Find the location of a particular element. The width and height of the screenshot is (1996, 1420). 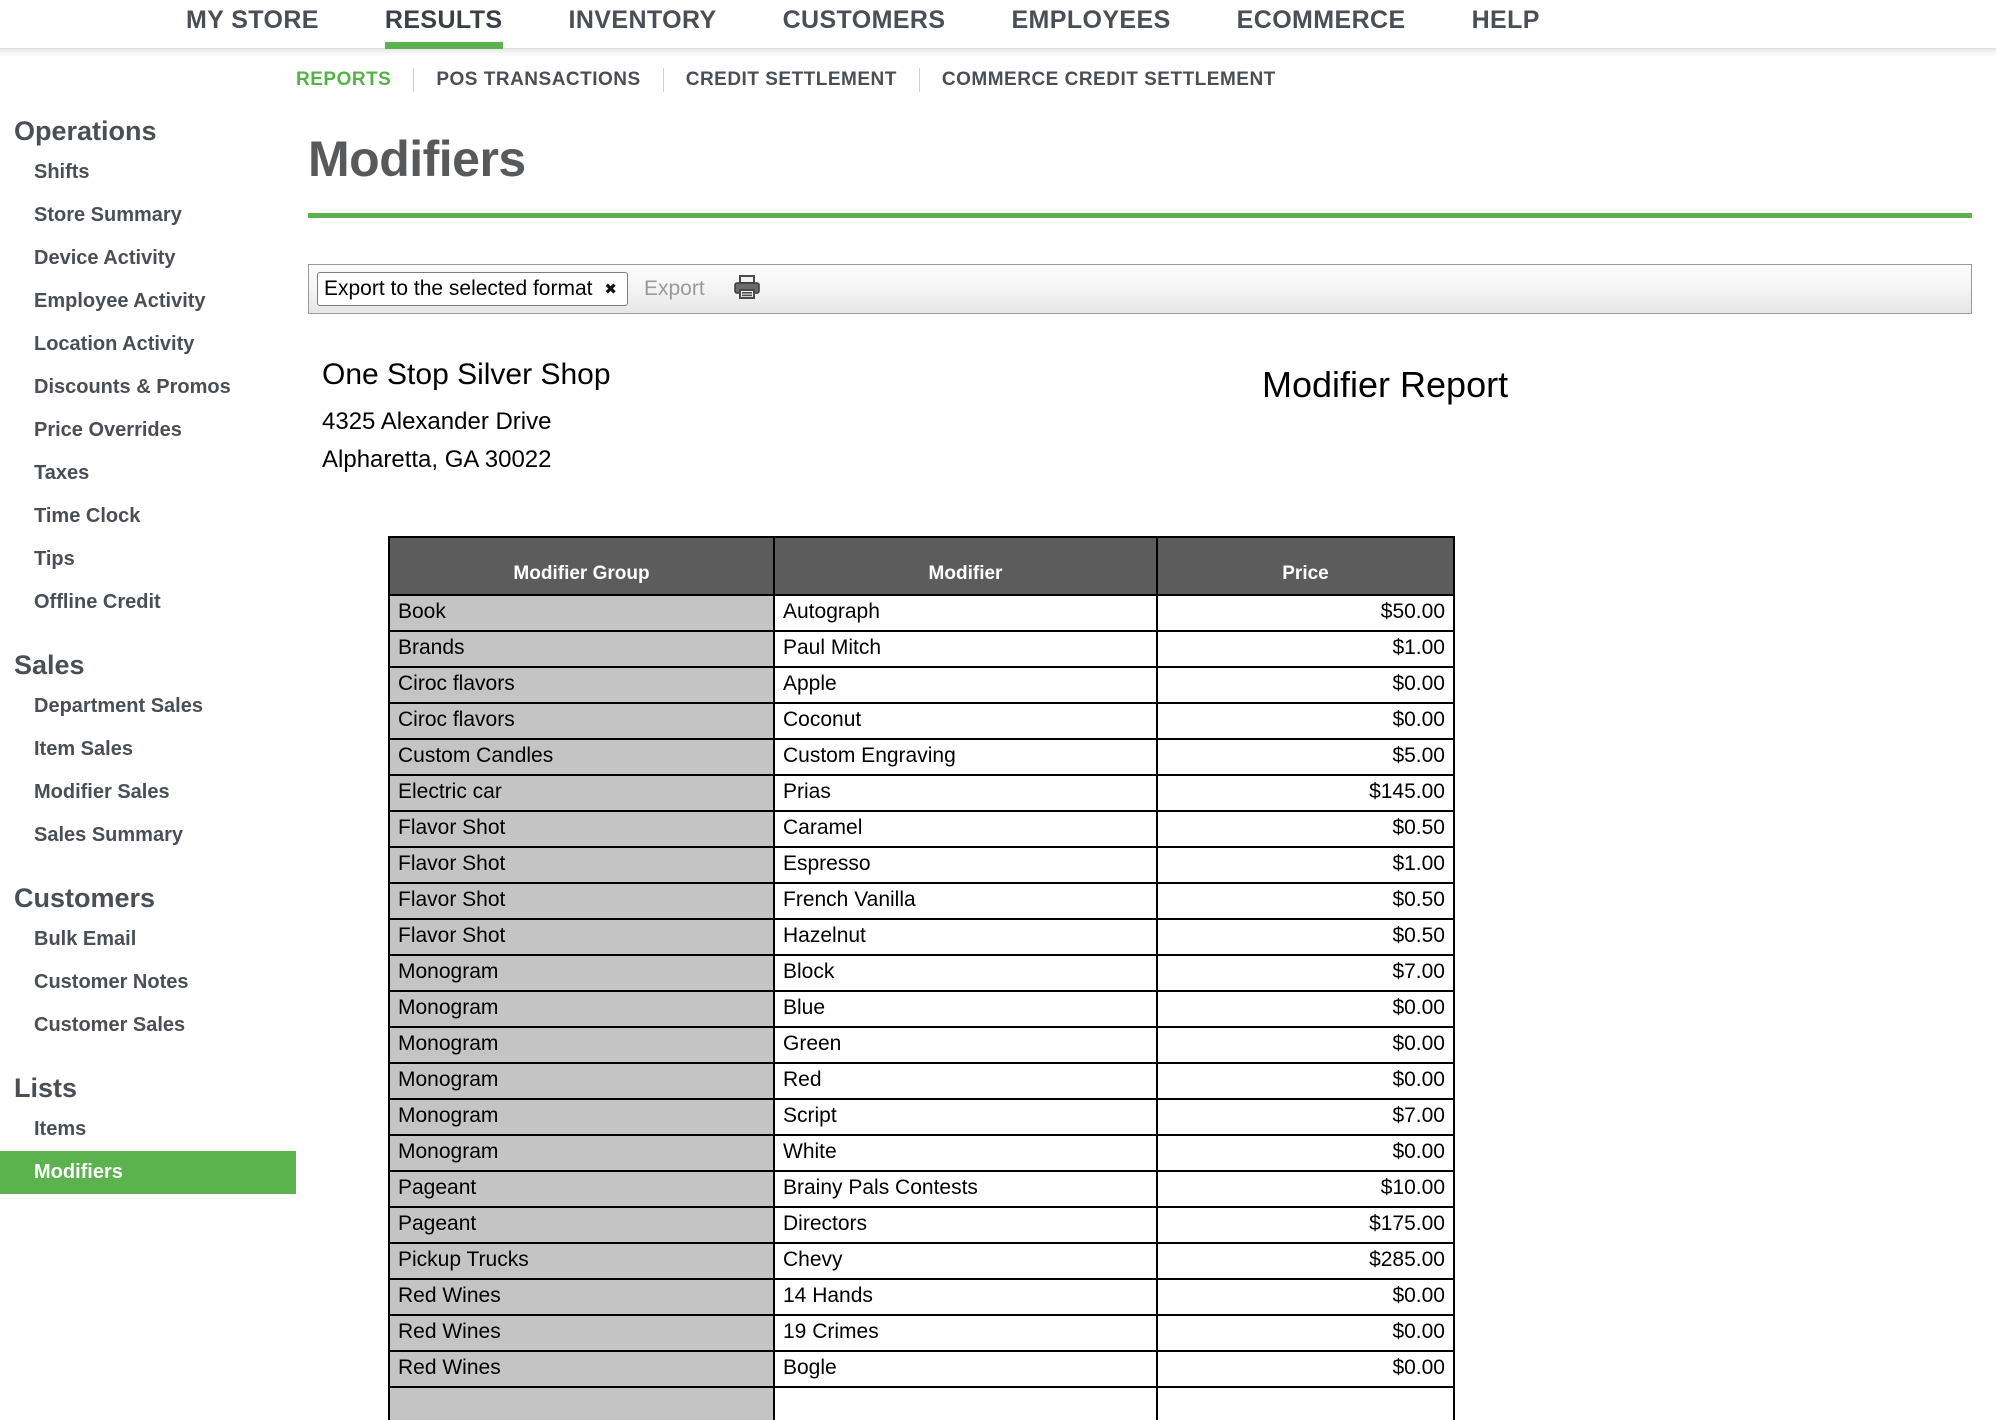

modifier-group-cell: Custom Candles is located at coordinates (582, 757).